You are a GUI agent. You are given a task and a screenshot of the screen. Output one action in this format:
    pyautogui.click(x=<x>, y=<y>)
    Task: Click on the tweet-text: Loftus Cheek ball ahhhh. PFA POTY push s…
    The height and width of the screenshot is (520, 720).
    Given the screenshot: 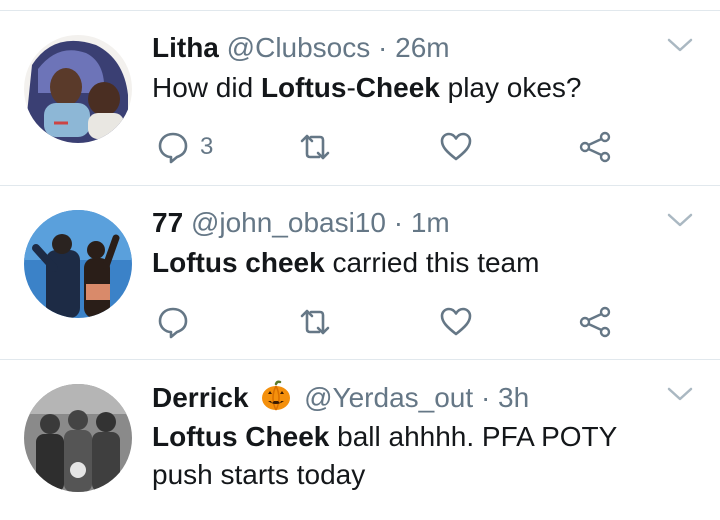 What is the action you would take?
    pyautogui.click(x=412, y=456)
    